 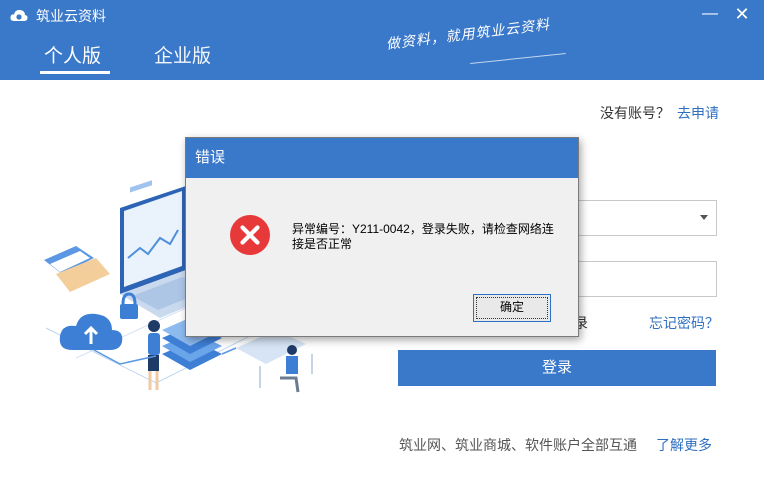 What do you see at coordinates (518, 445) in the screenshot?
I see `footer-info-text: 筑业网、筑业商城、软件账户全部互通` at bounding box center [518, 445].